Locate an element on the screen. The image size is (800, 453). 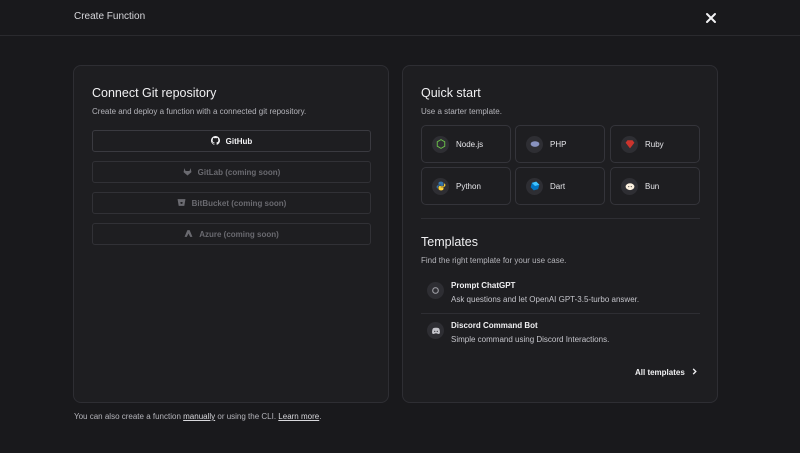
azure-label: Azure (coming soon) is located at coordinates (239, 234).